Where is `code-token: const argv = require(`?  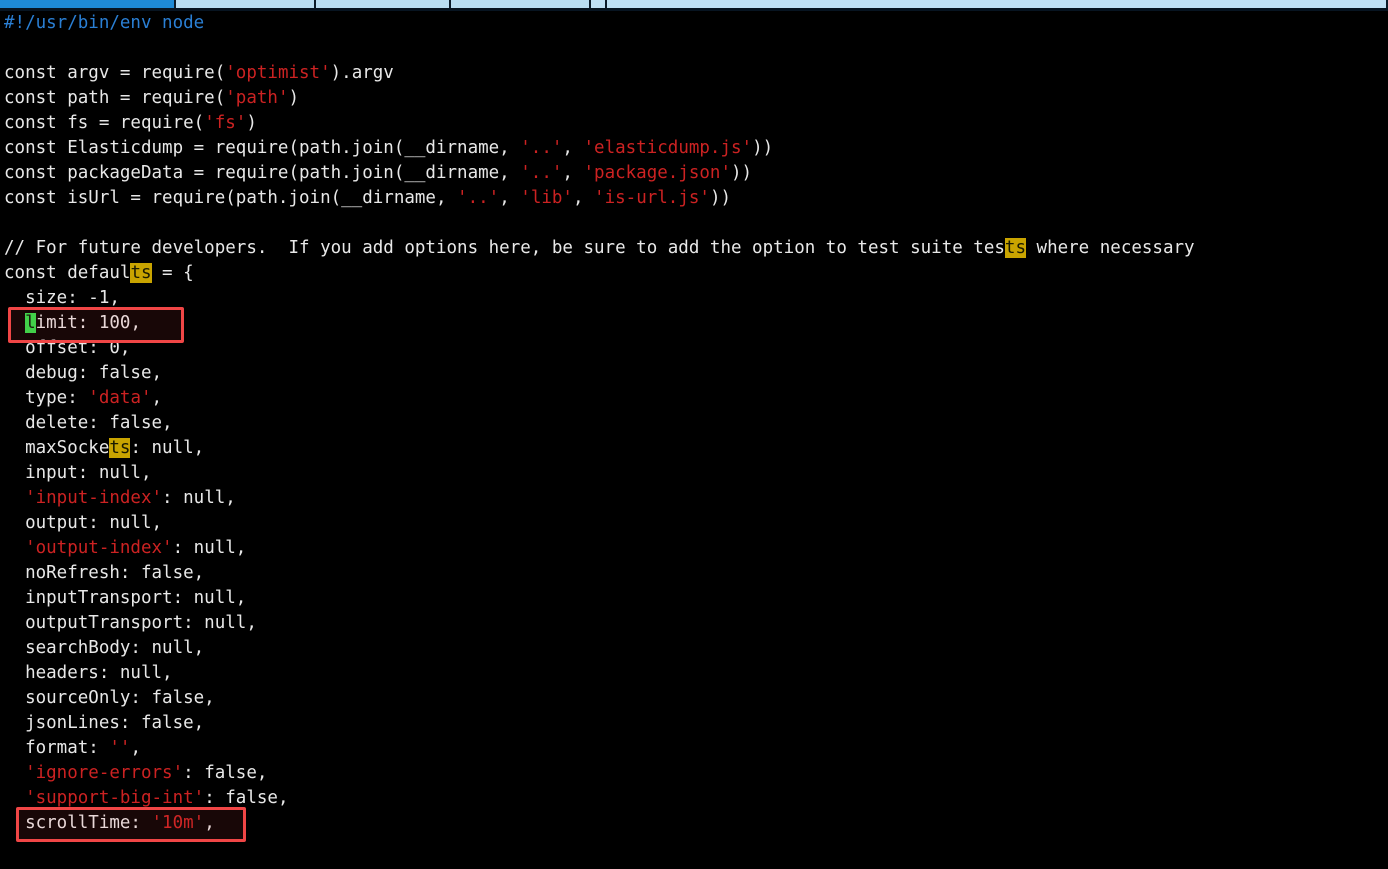 code-token: const argv = require( is located at coordinates (115, 73).